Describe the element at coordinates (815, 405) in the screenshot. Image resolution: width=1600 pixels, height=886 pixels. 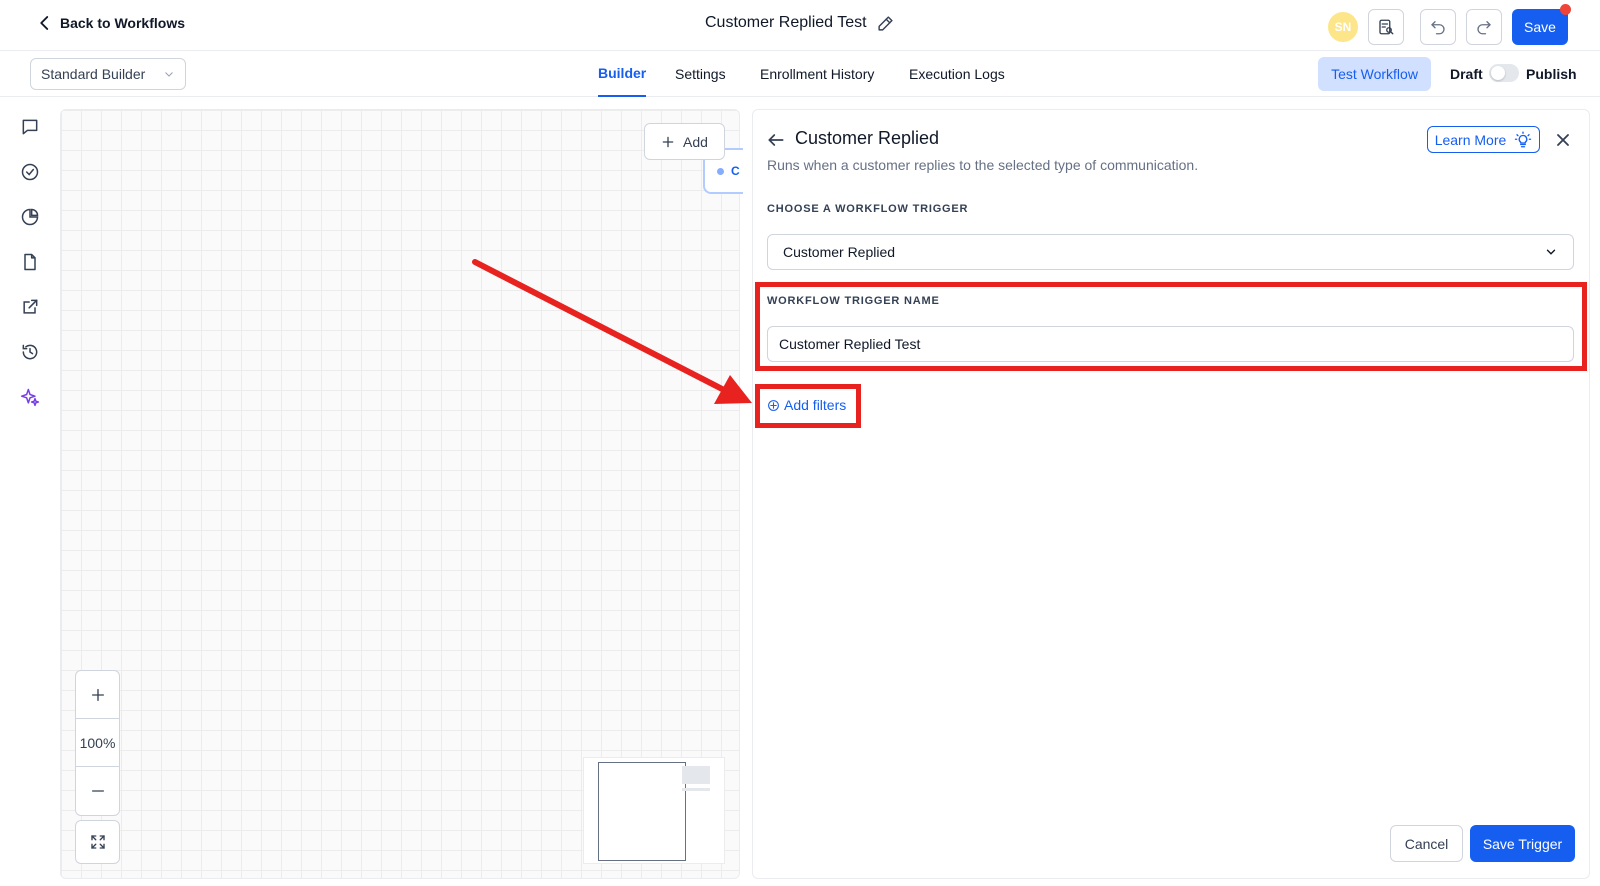
I see `add-filters-label: Add filters` at that location.